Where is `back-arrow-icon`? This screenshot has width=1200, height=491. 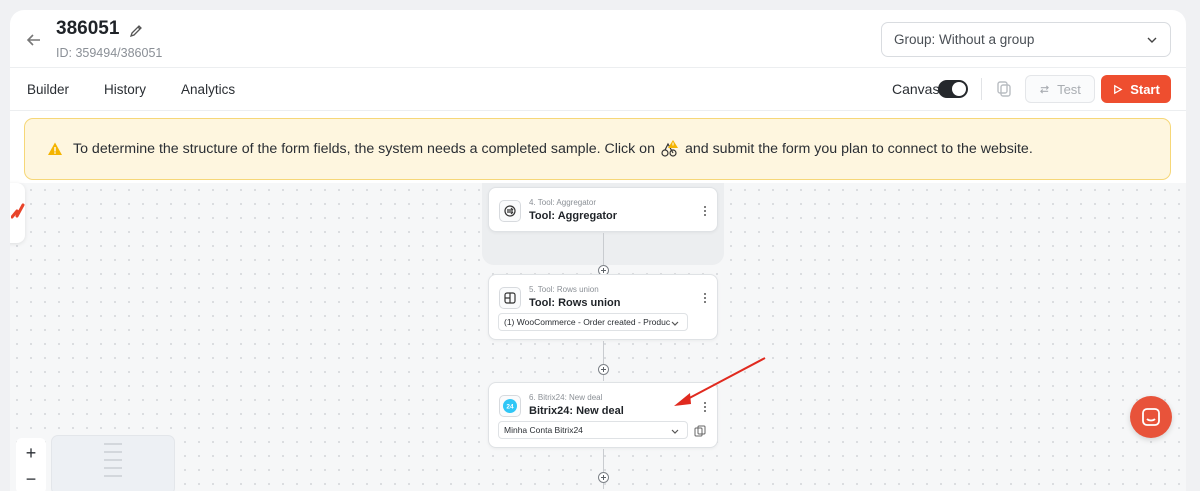 back-arrow-icon is located at coordinates (34, 40).